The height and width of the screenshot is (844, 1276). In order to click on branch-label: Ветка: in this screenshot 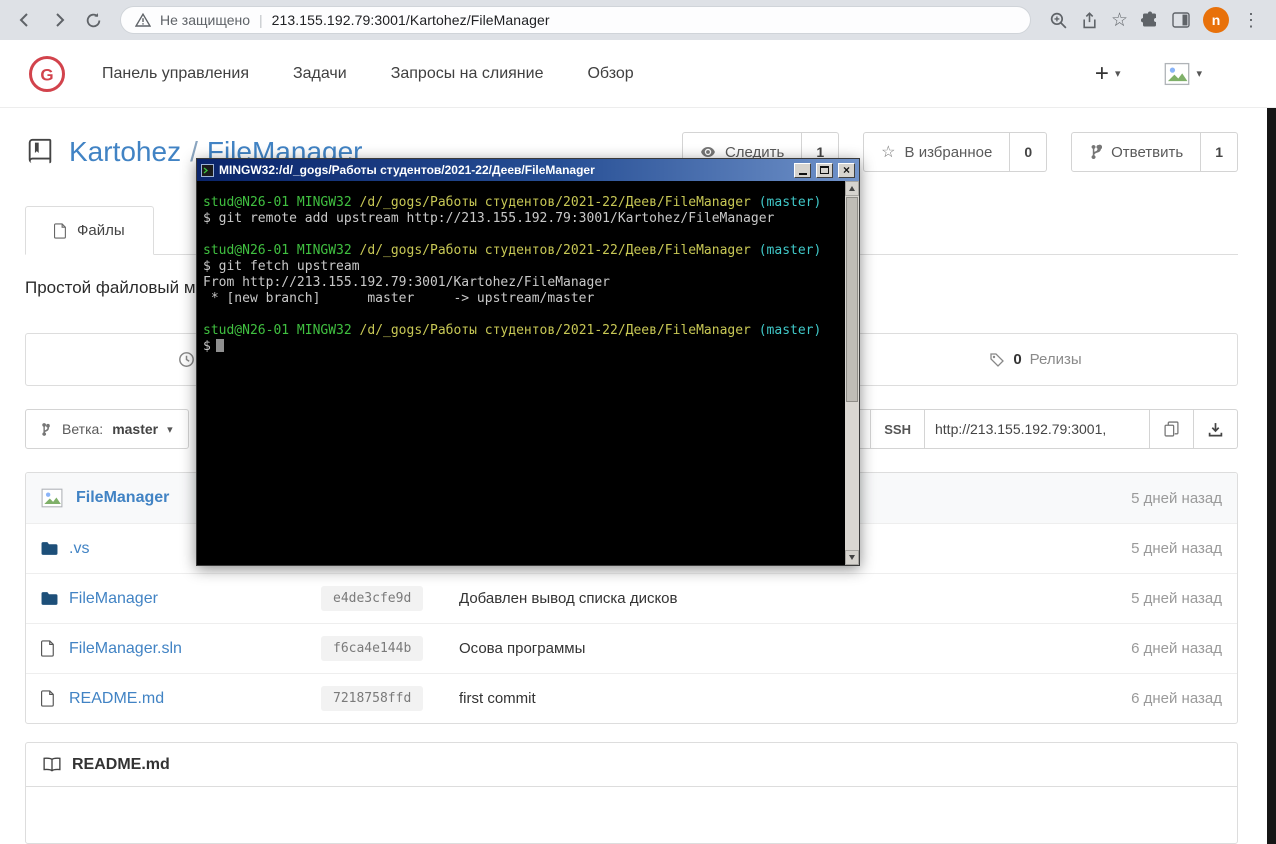, I will do `click(83, 429)`.